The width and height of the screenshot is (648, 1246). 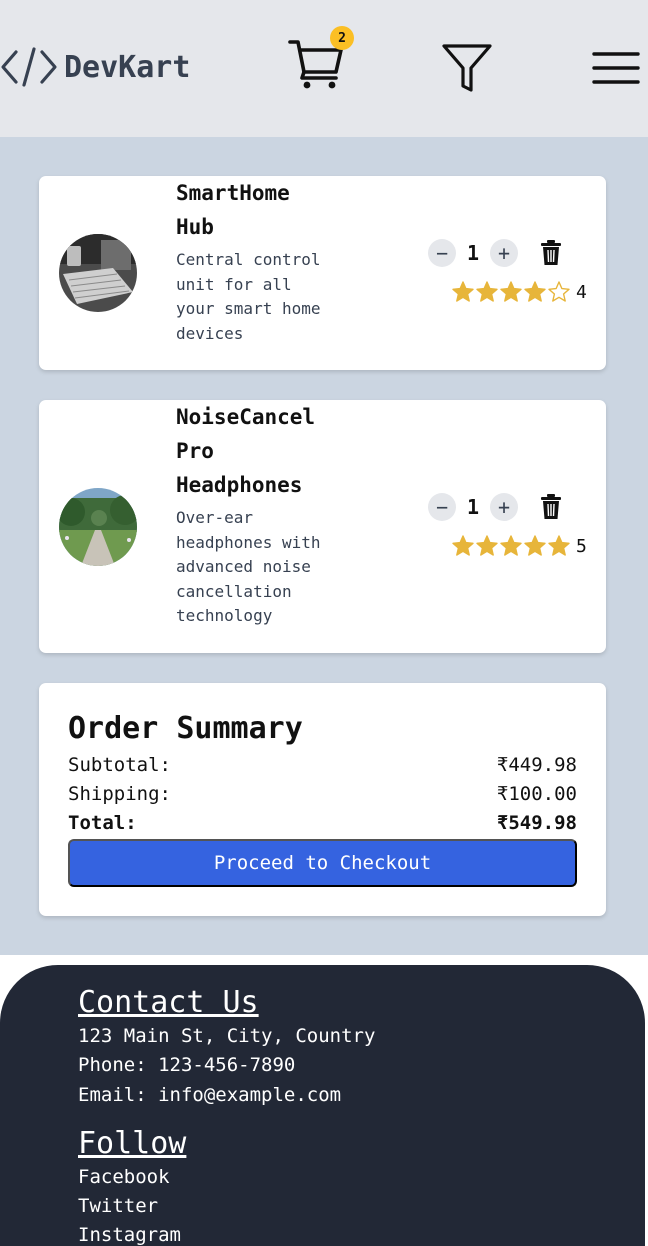 I want to click on keyboard-photo, so click(x=98, y=273).